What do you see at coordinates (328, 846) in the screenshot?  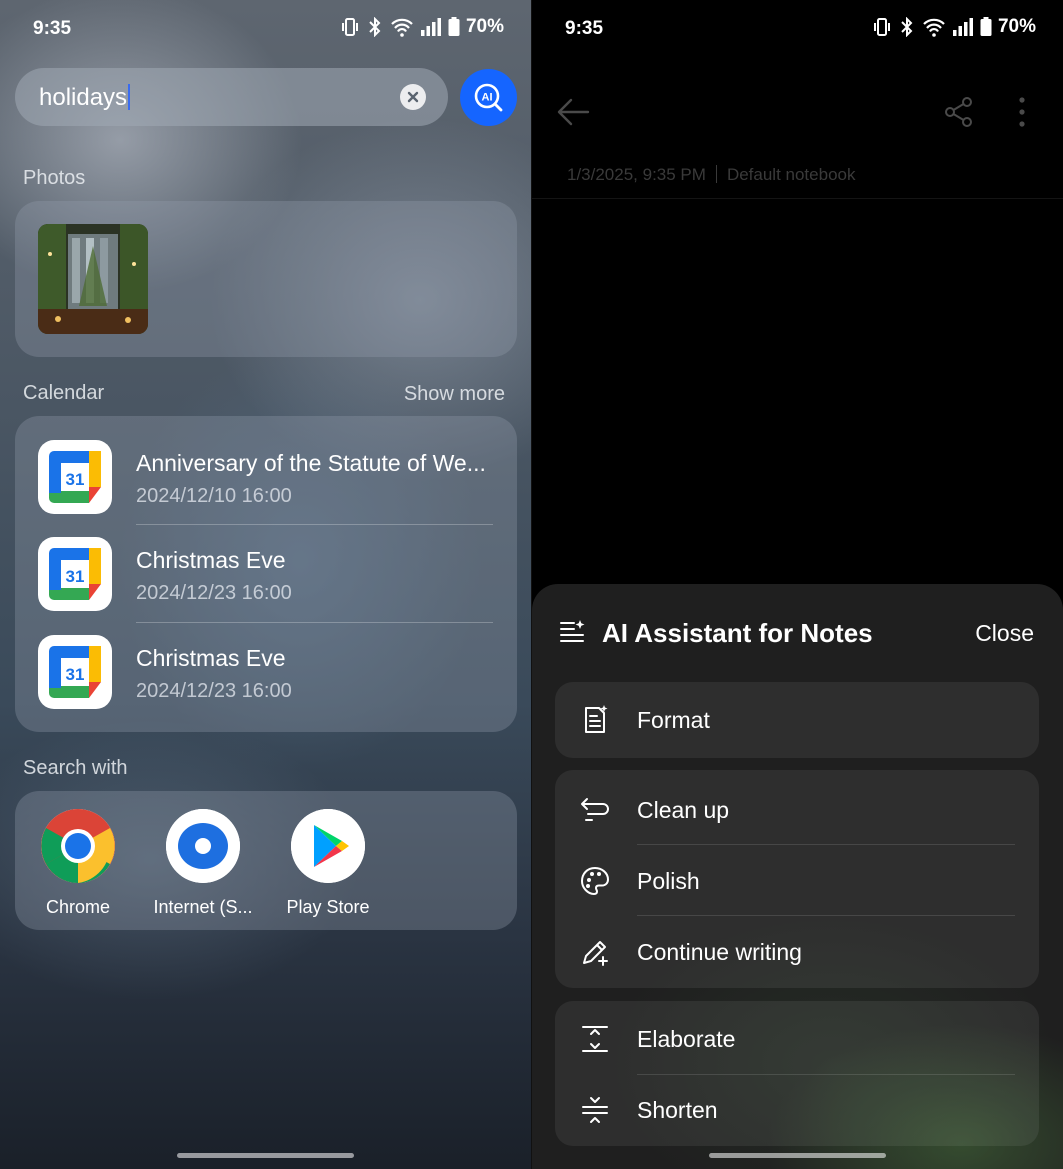 I see `play-store-icon` at bounding box center [328, 846].